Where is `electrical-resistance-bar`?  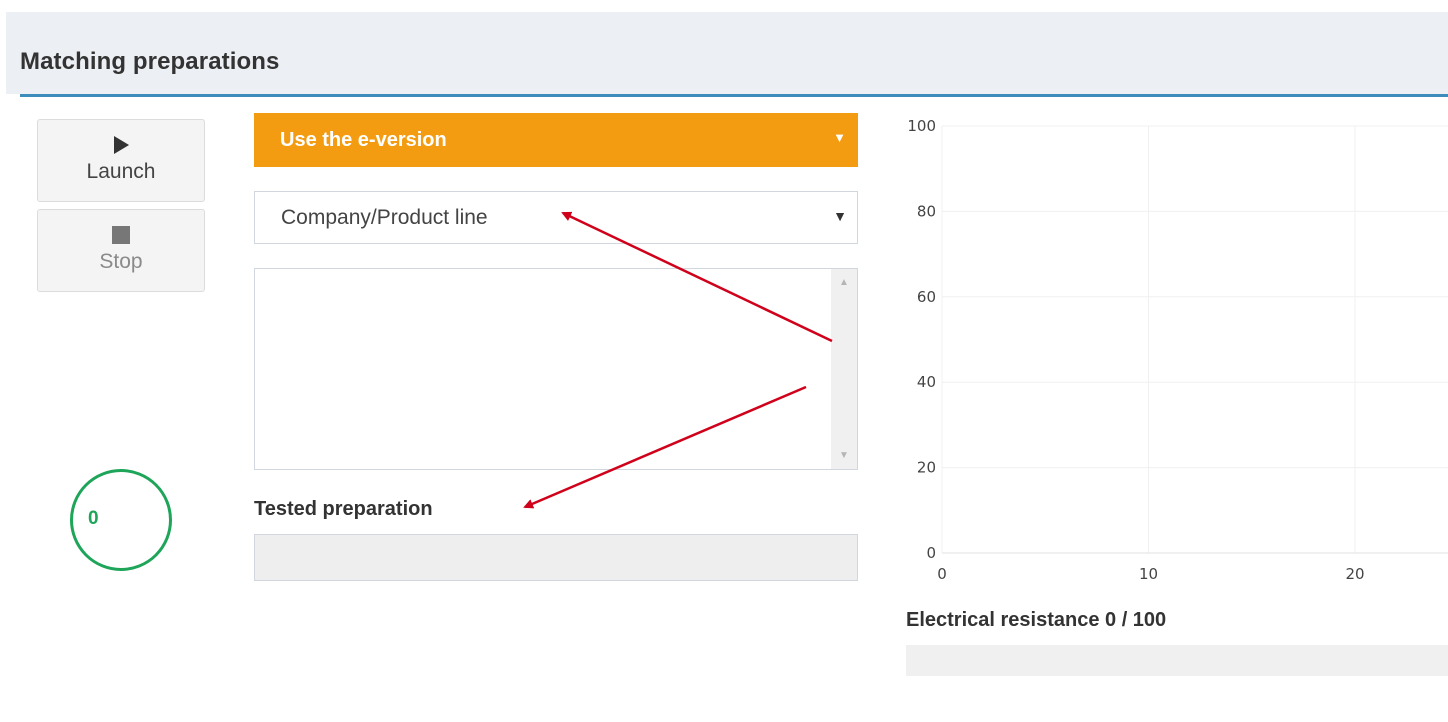
electrical-resistance-bar is located at coordinates (1177, 660).